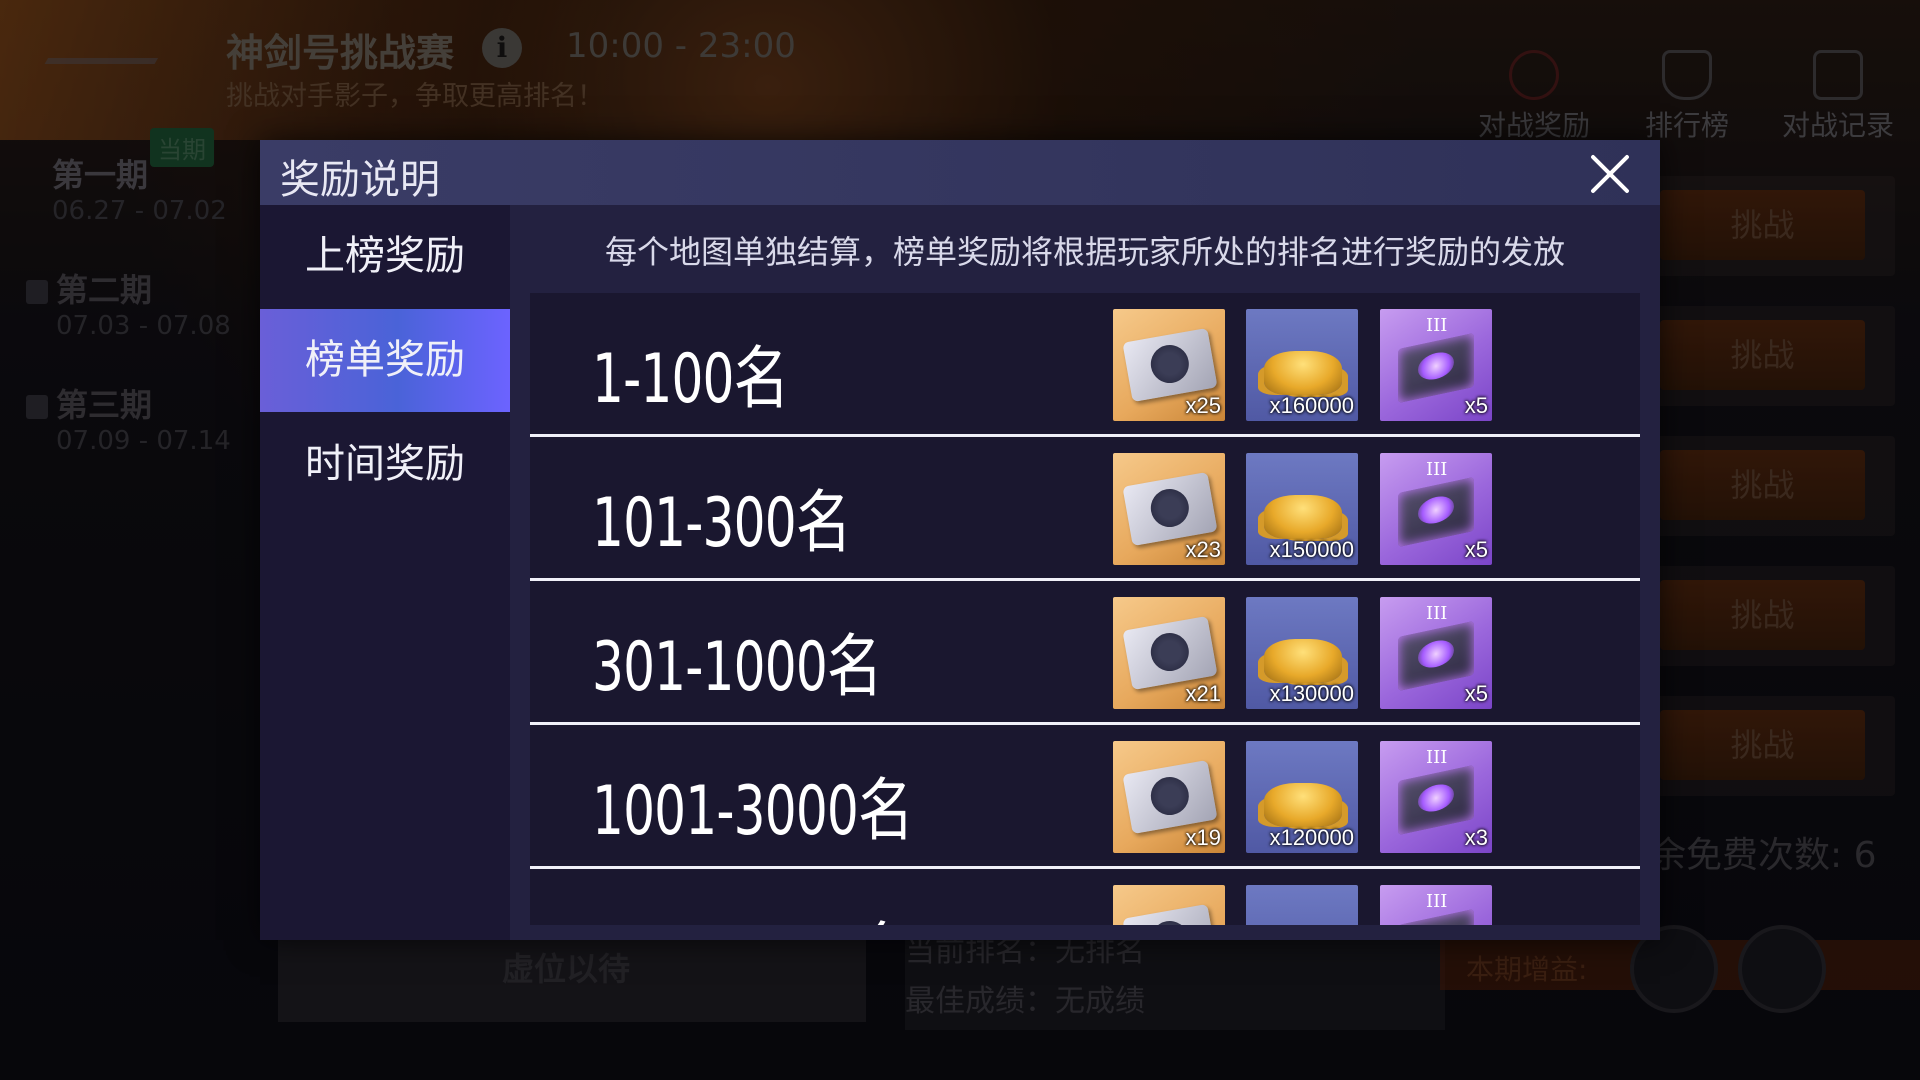 This screenshot has height=1080, width=1920. I want to click on rank-range: 1-100名, so click(690, 379).